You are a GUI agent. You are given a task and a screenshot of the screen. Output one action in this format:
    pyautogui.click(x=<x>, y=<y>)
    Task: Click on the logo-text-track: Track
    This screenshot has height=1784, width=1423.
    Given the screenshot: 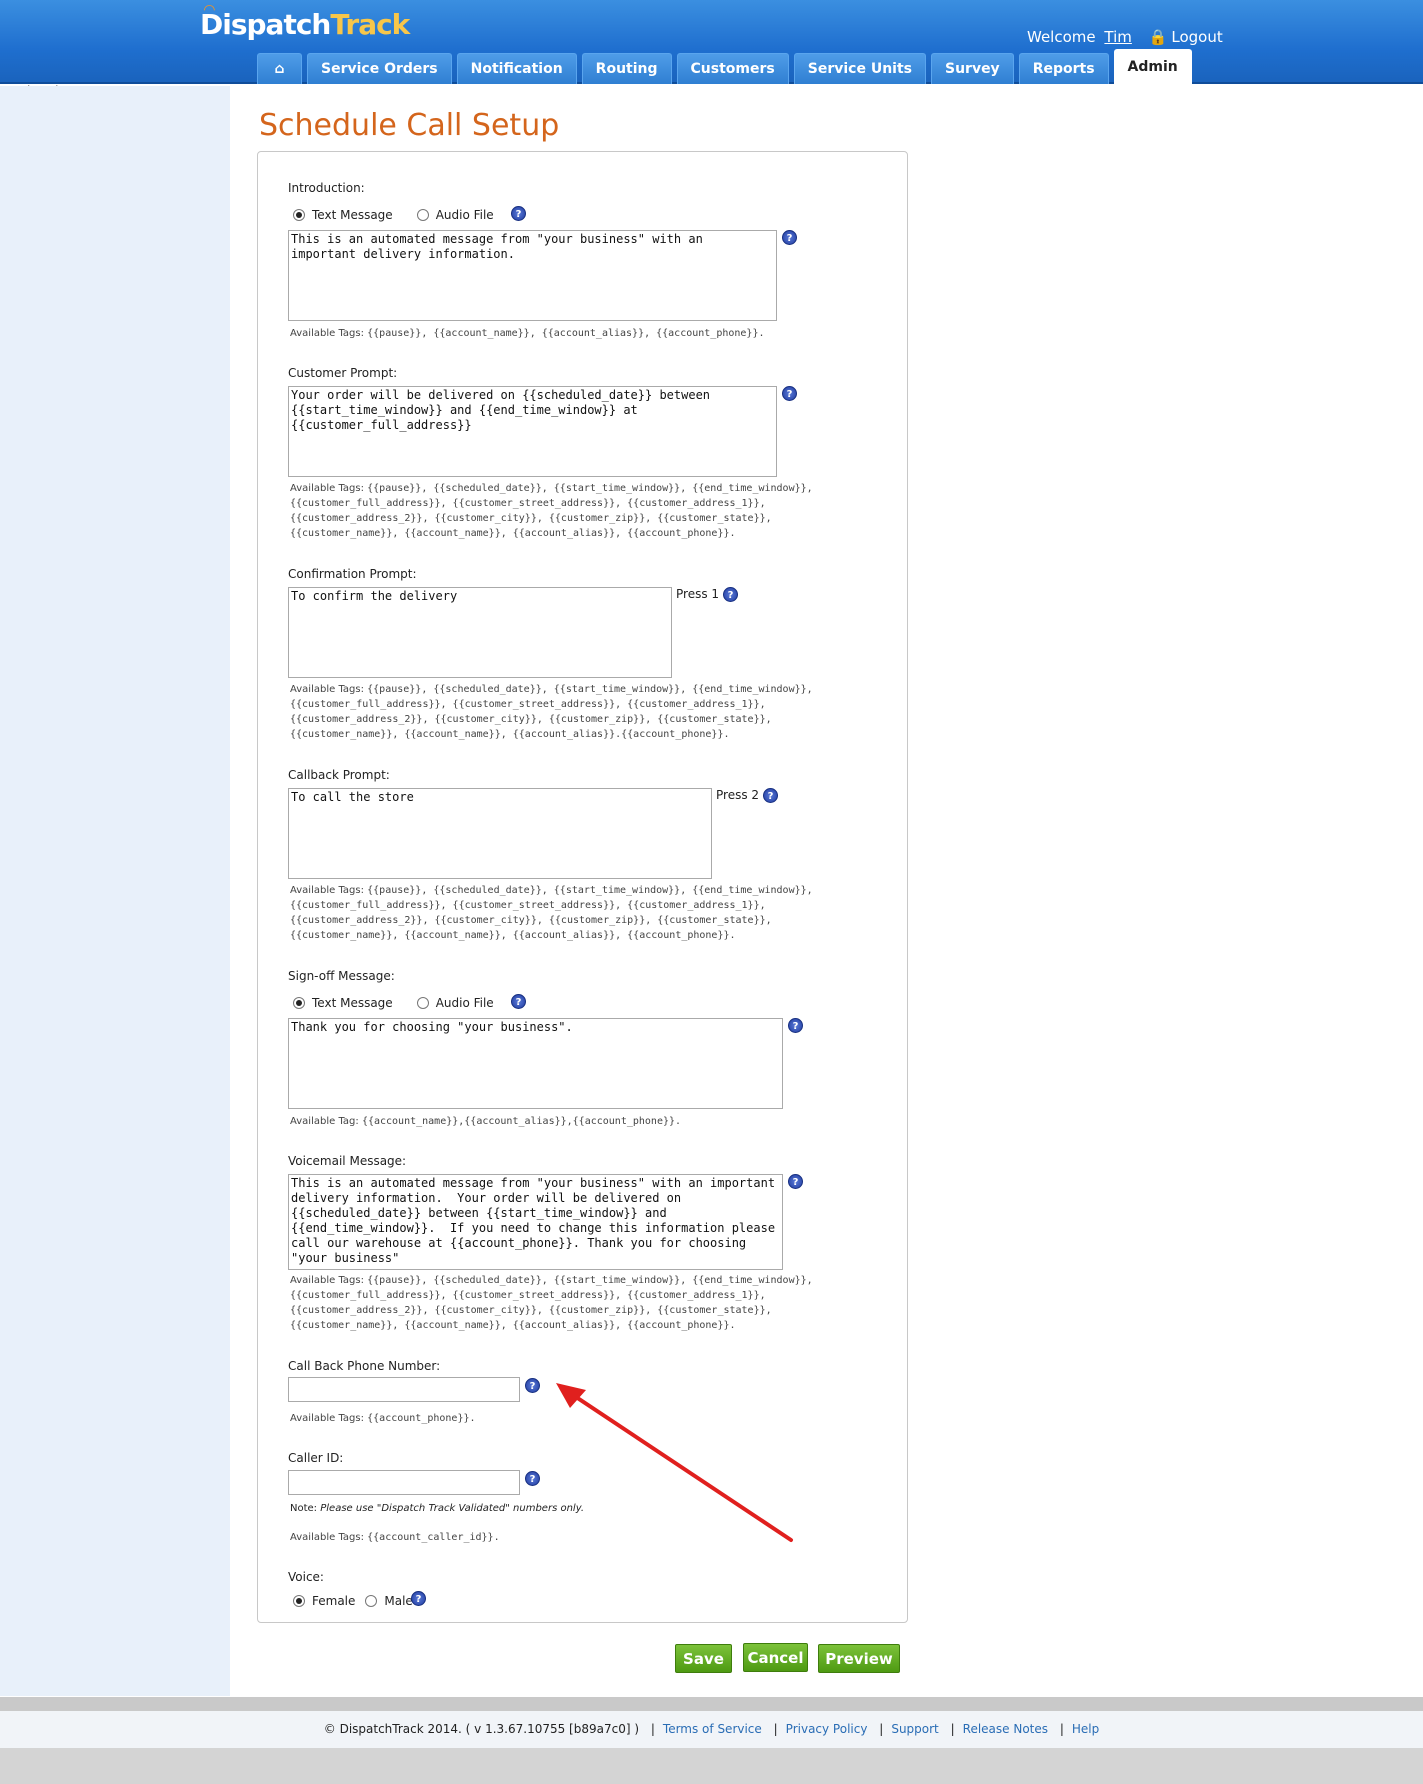 What is the action you would take?
    pyautogui.click(x=370, y=24)
    